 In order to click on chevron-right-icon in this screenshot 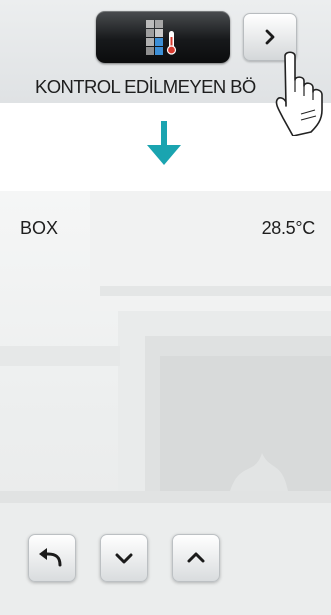, I will do `click(270, 37)`.